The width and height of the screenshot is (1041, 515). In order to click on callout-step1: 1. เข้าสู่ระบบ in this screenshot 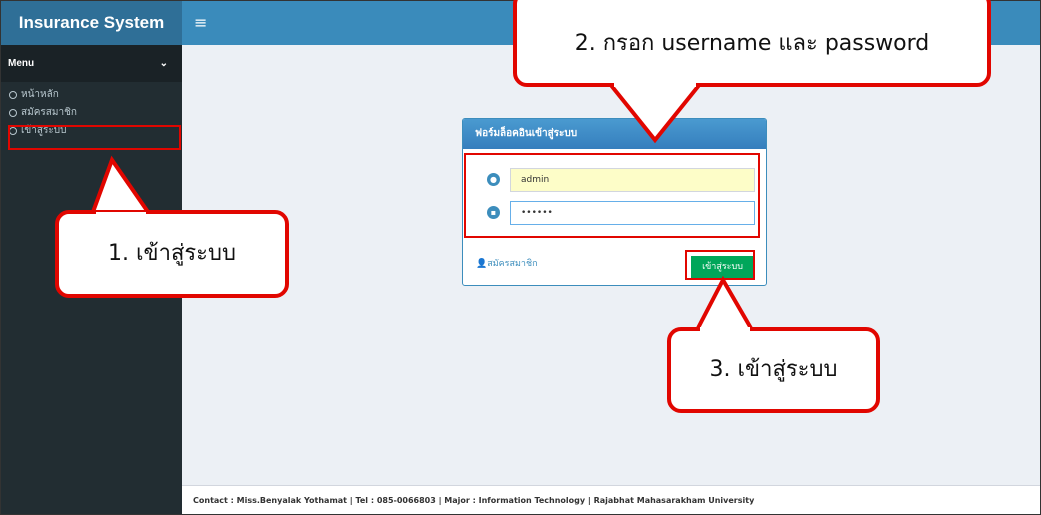, I will do `click(172, 254)`.